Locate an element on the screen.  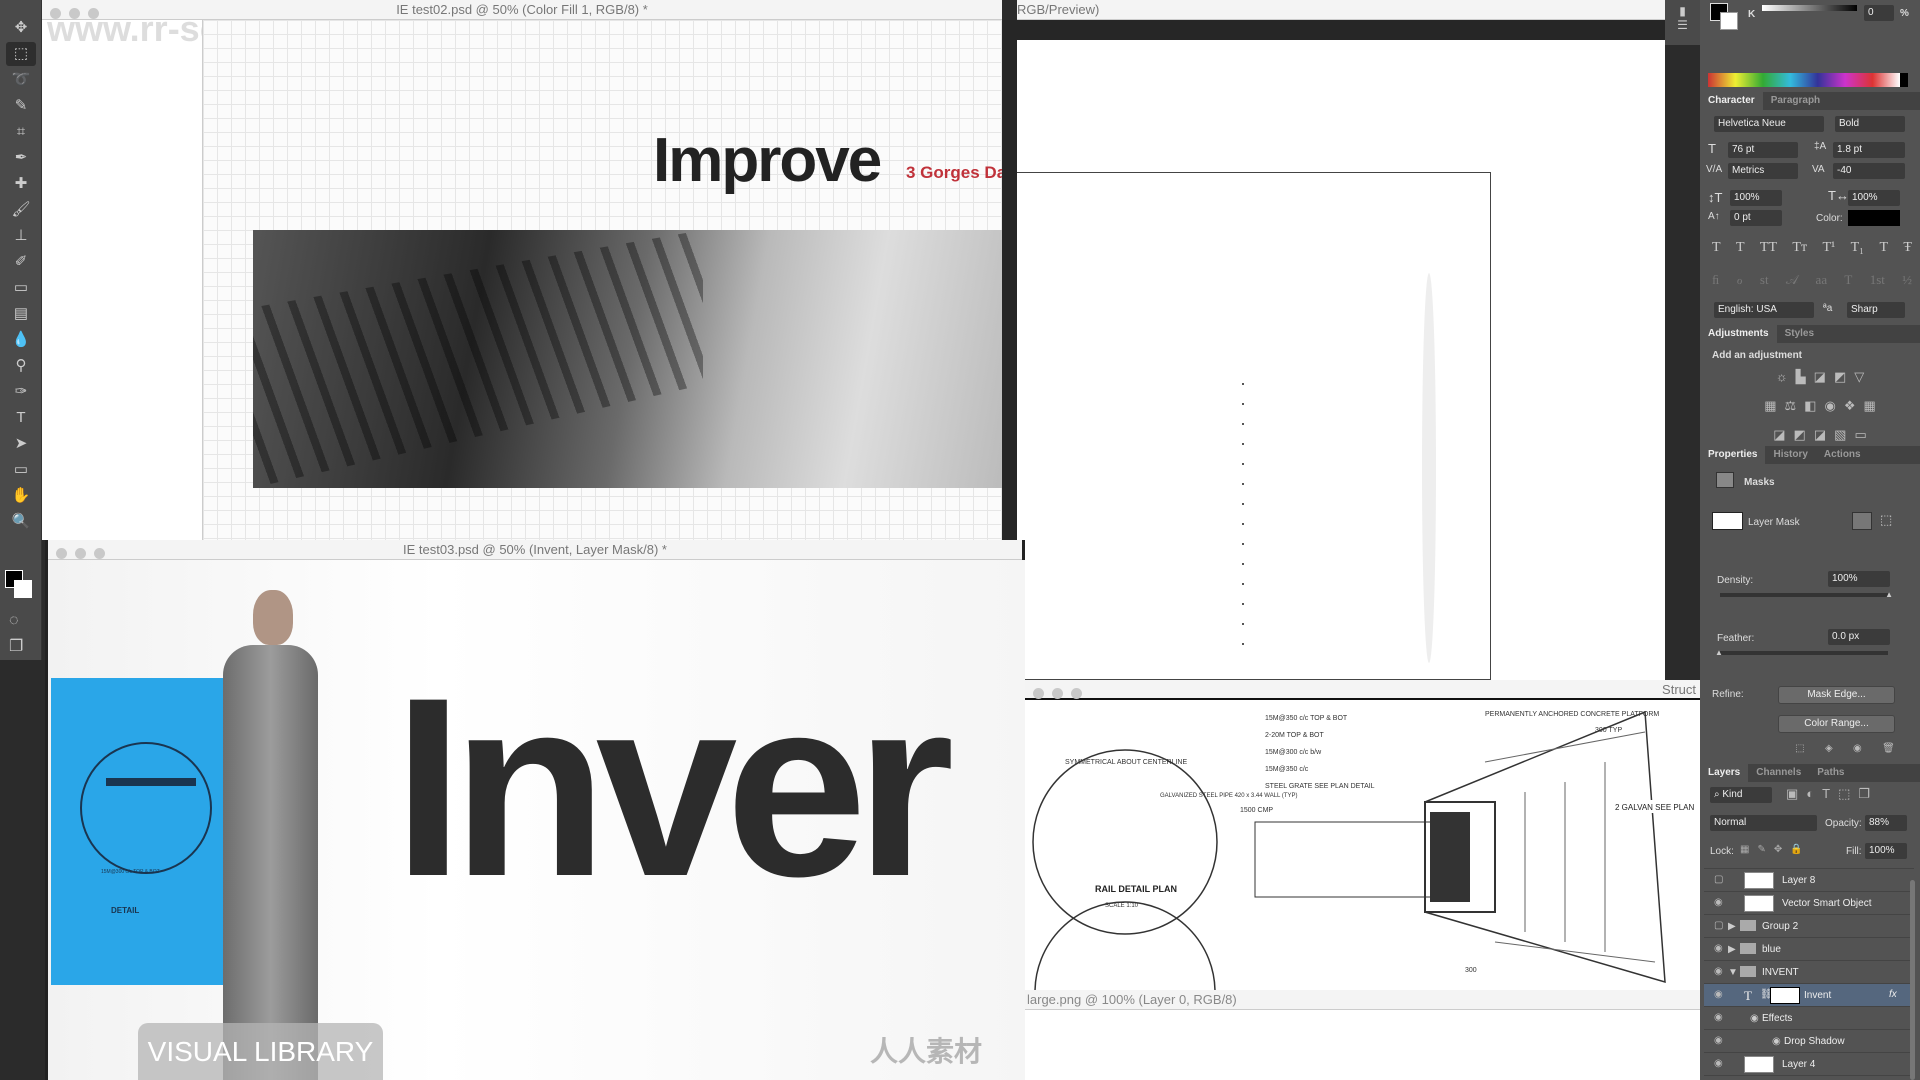
font-size-field: 76 pt is located at coordinates (1763, 150).